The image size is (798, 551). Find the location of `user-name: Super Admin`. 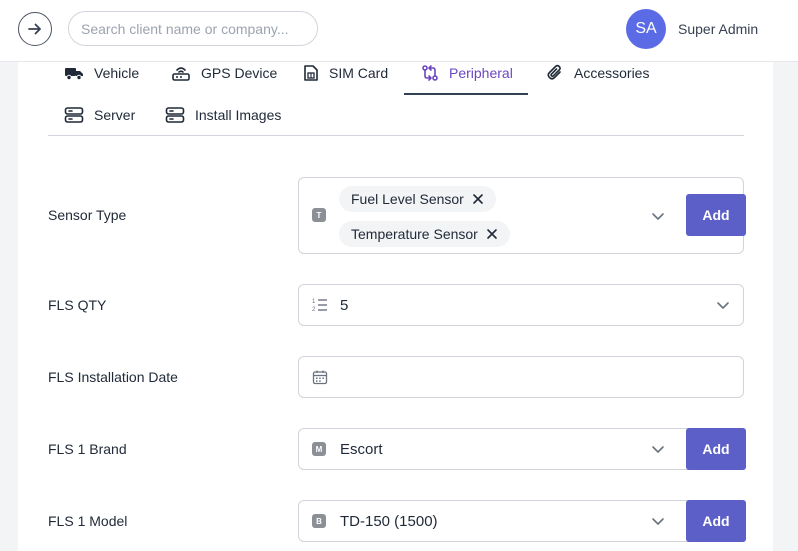

user-name: Super Admin is located at coordinates (718, 29).